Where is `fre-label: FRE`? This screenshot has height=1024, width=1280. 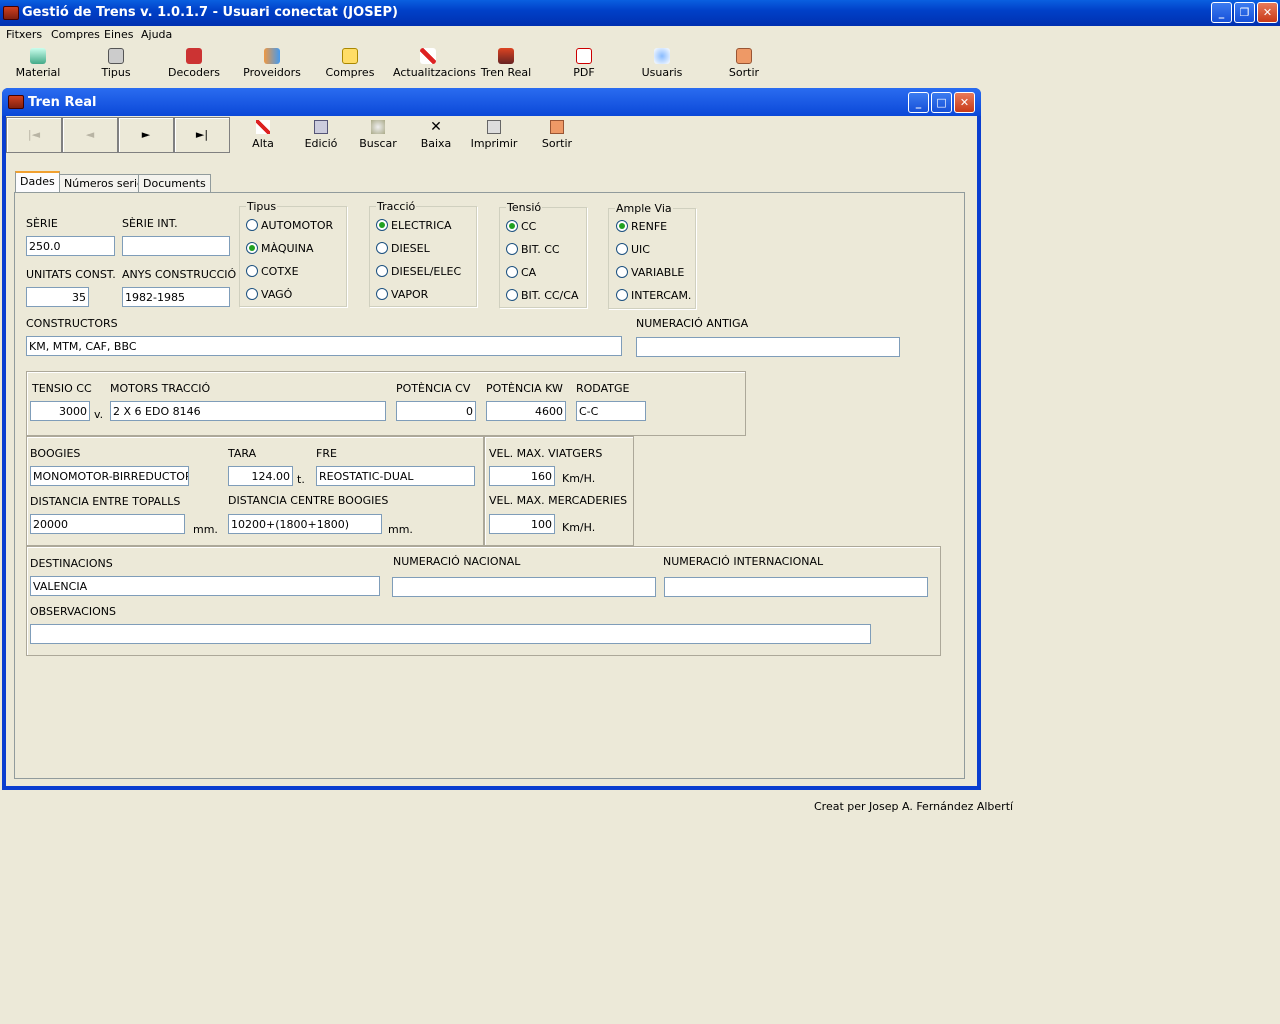
fre-label: FRE is located at coordinates (326, 453).